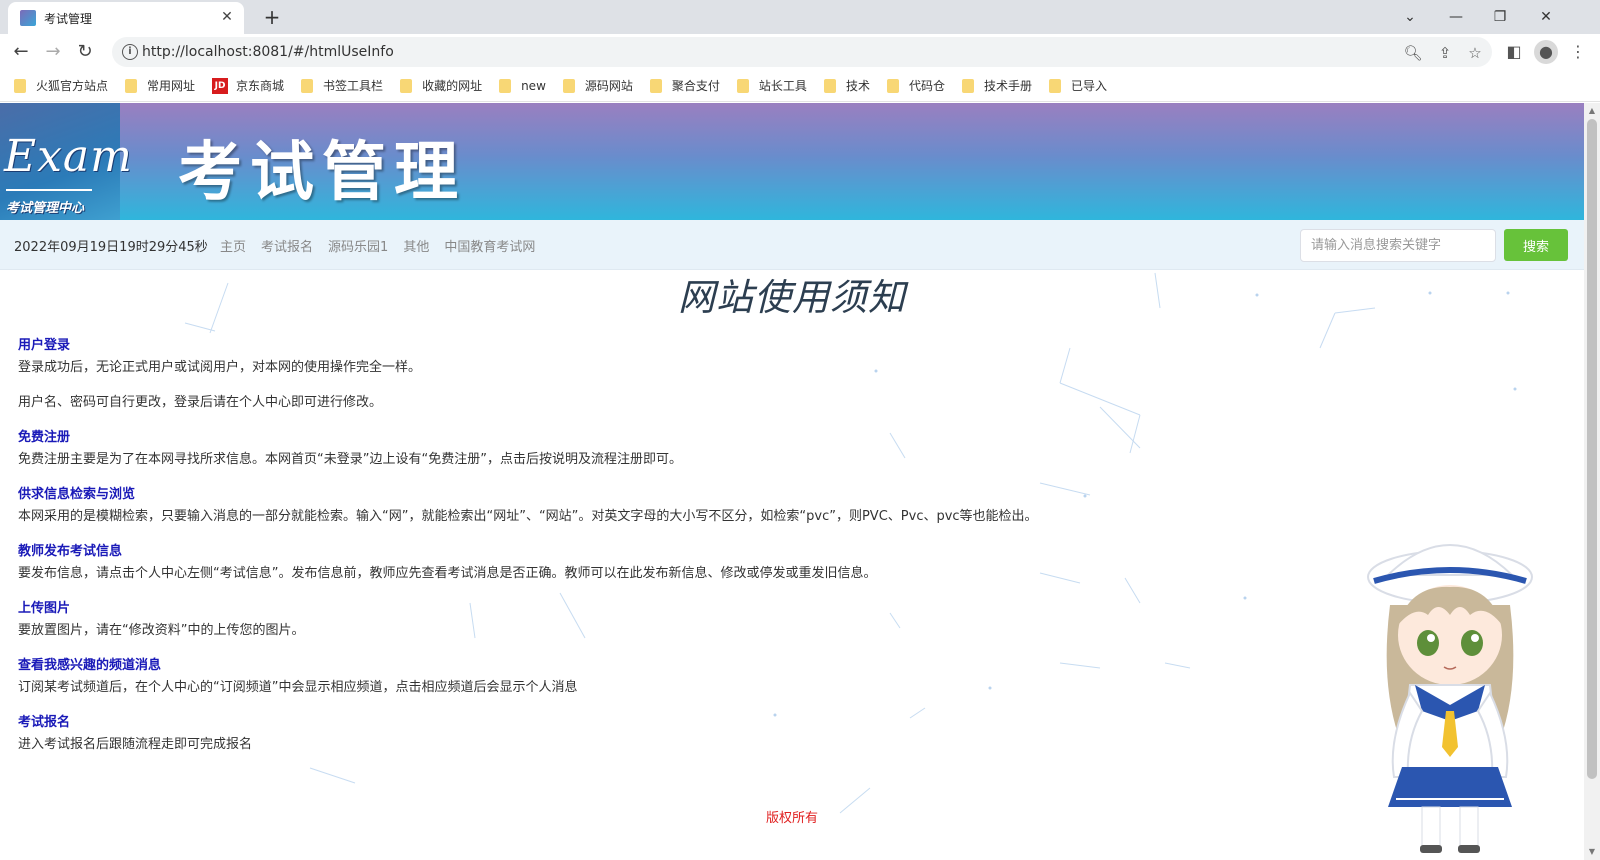 The width and height of the screenshot is (1600, 860). Describe the element at coordinates (220, 367) in the screenshot. I see `section-paragraph: 登录成功后，无论正式用户或试阅用户，对本网的使用操作完全一样。` at that location.